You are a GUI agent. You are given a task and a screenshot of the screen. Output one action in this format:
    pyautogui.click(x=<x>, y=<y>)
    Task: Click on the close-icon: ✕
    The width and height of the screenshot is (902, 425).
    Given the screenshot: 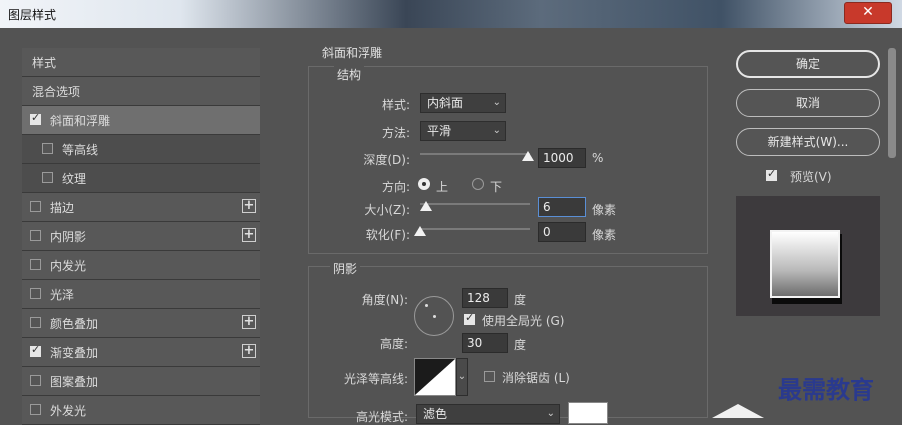 What is the action you would take?
    pyautogui.click(x=868, y=12)
    